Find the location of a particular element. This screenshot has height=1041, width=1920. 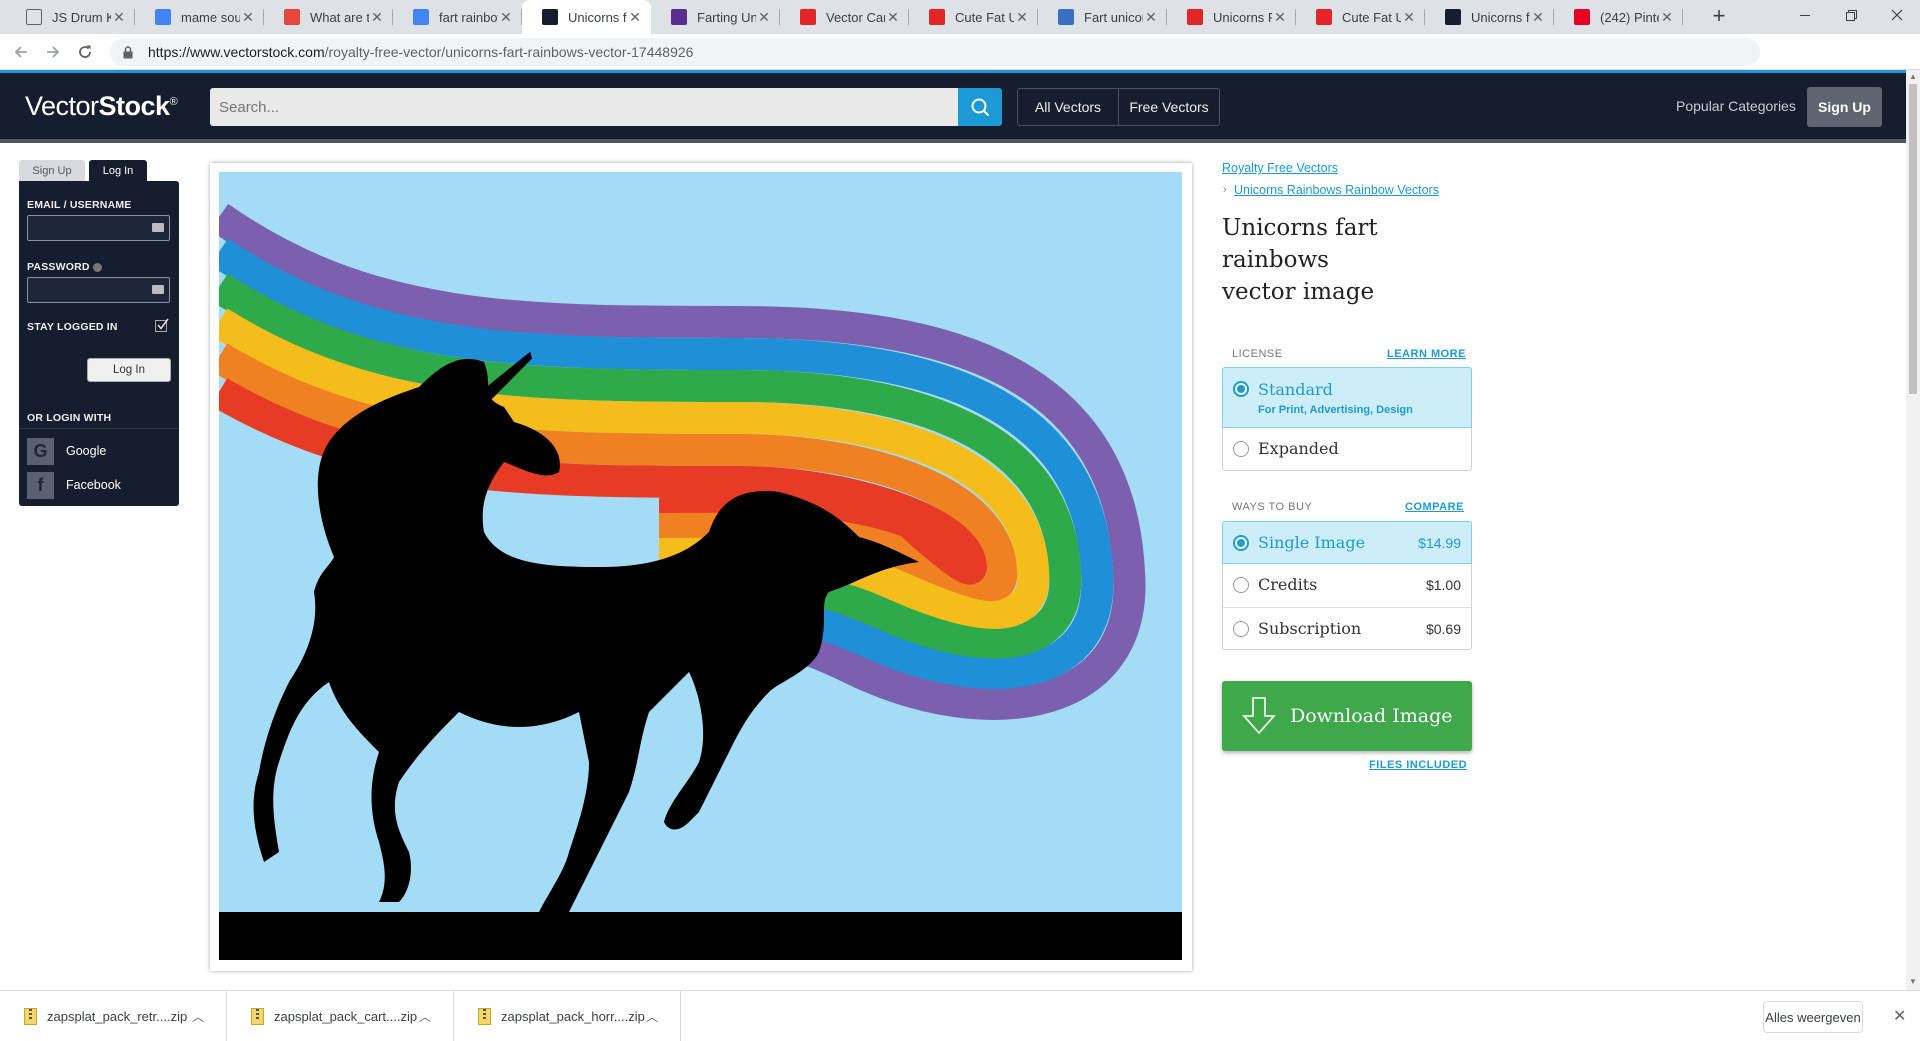

document-icon is located at coordinates (34, 17).